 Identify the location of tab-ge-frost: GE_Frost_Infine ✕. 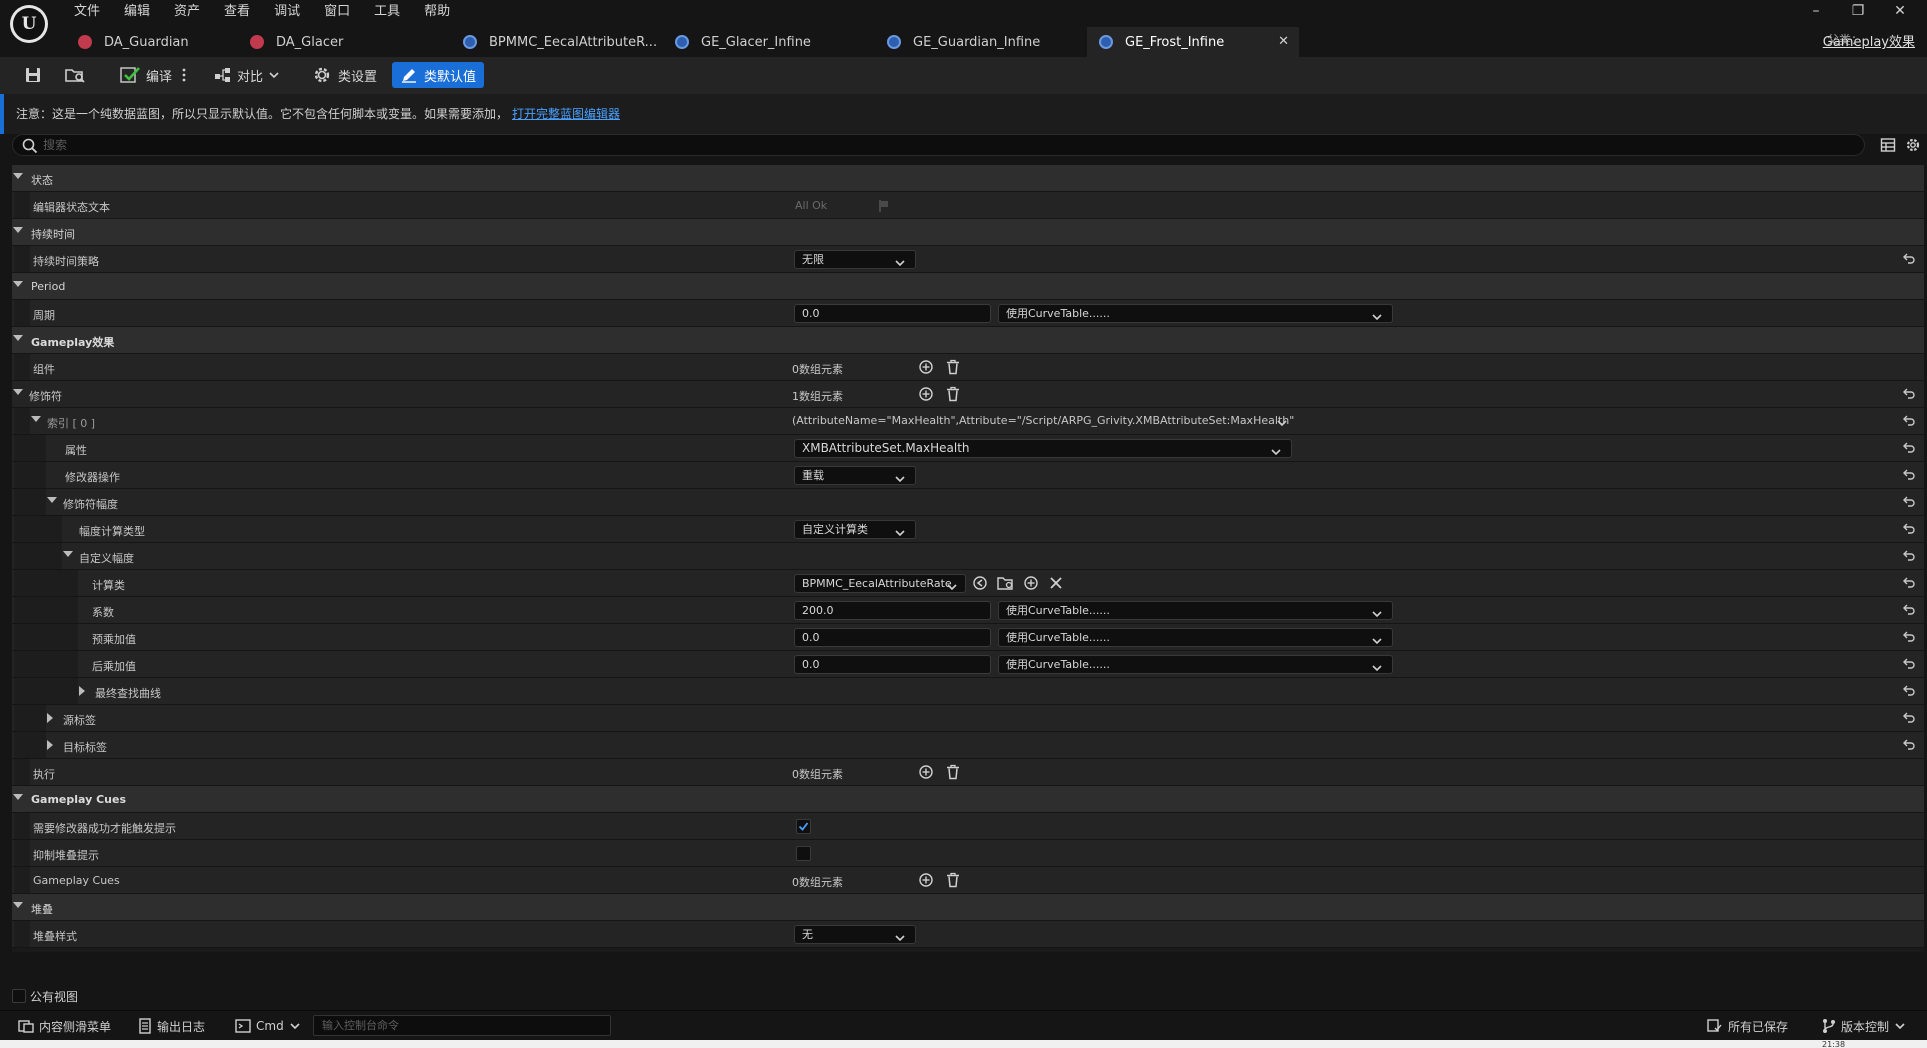
(1193, 42).